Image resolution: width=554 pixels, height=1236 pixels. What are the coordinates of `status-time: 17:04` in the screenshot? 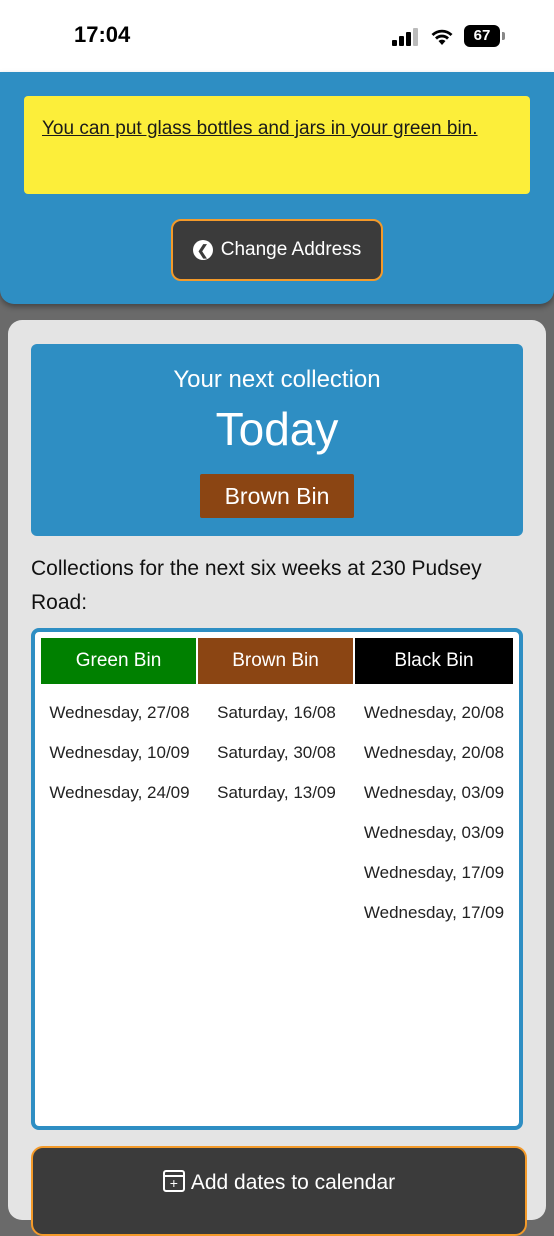 It's located at (102, 34).